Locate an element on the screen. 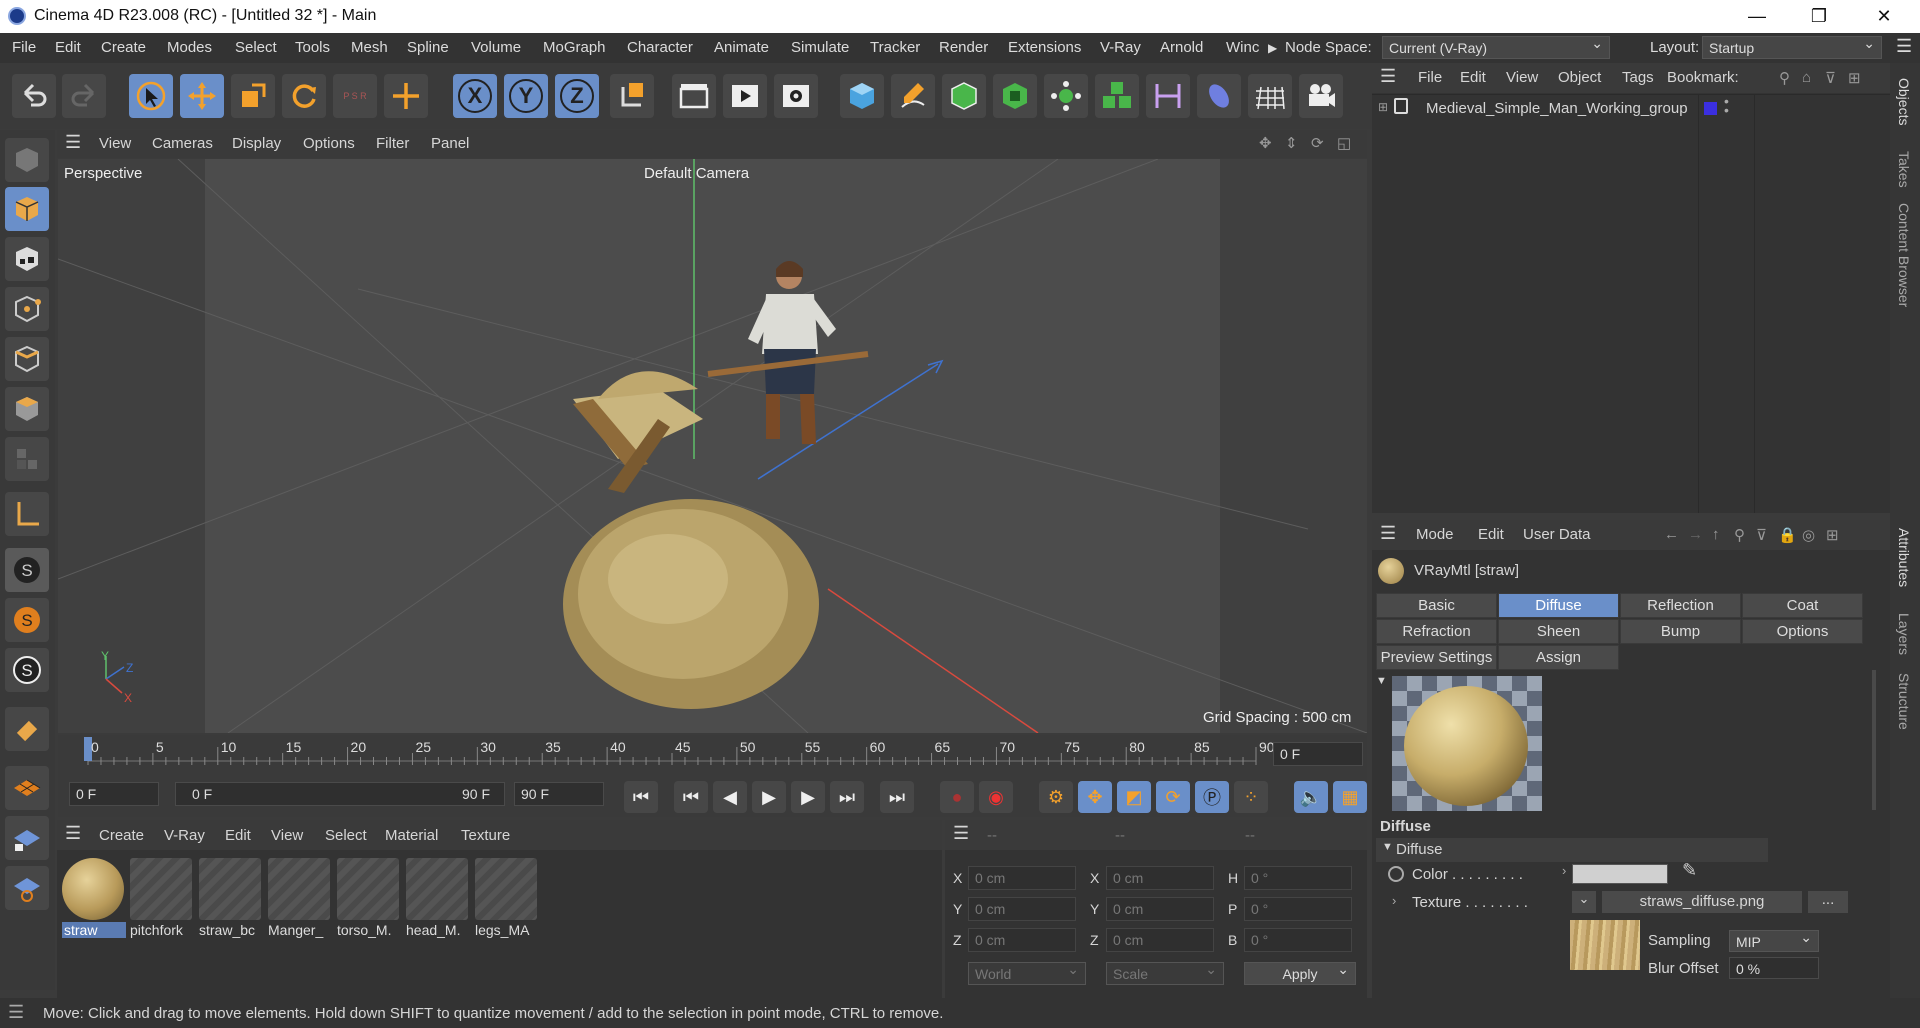 This screenshot has width=1920, height=1028. side-tab-structure: Structure is located at coordinates (1904, 701).